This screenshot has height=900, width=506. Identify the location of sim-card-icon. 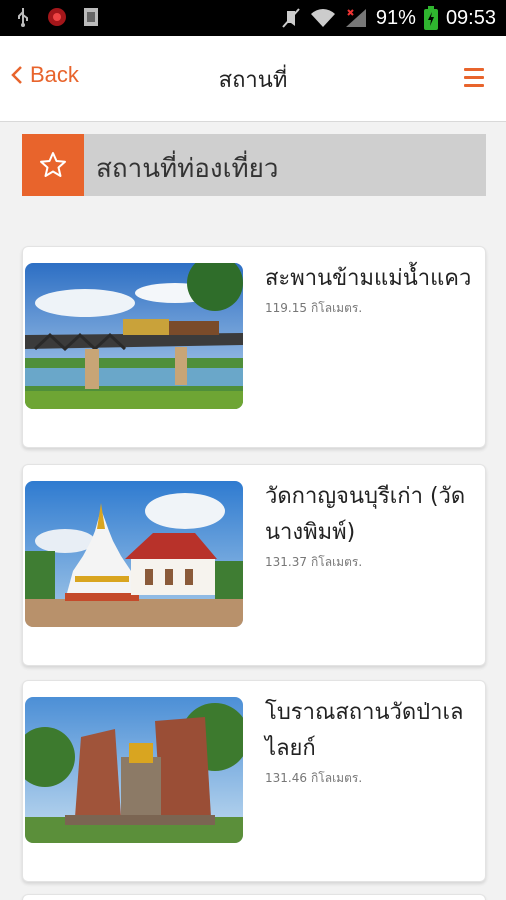
(91, 17).